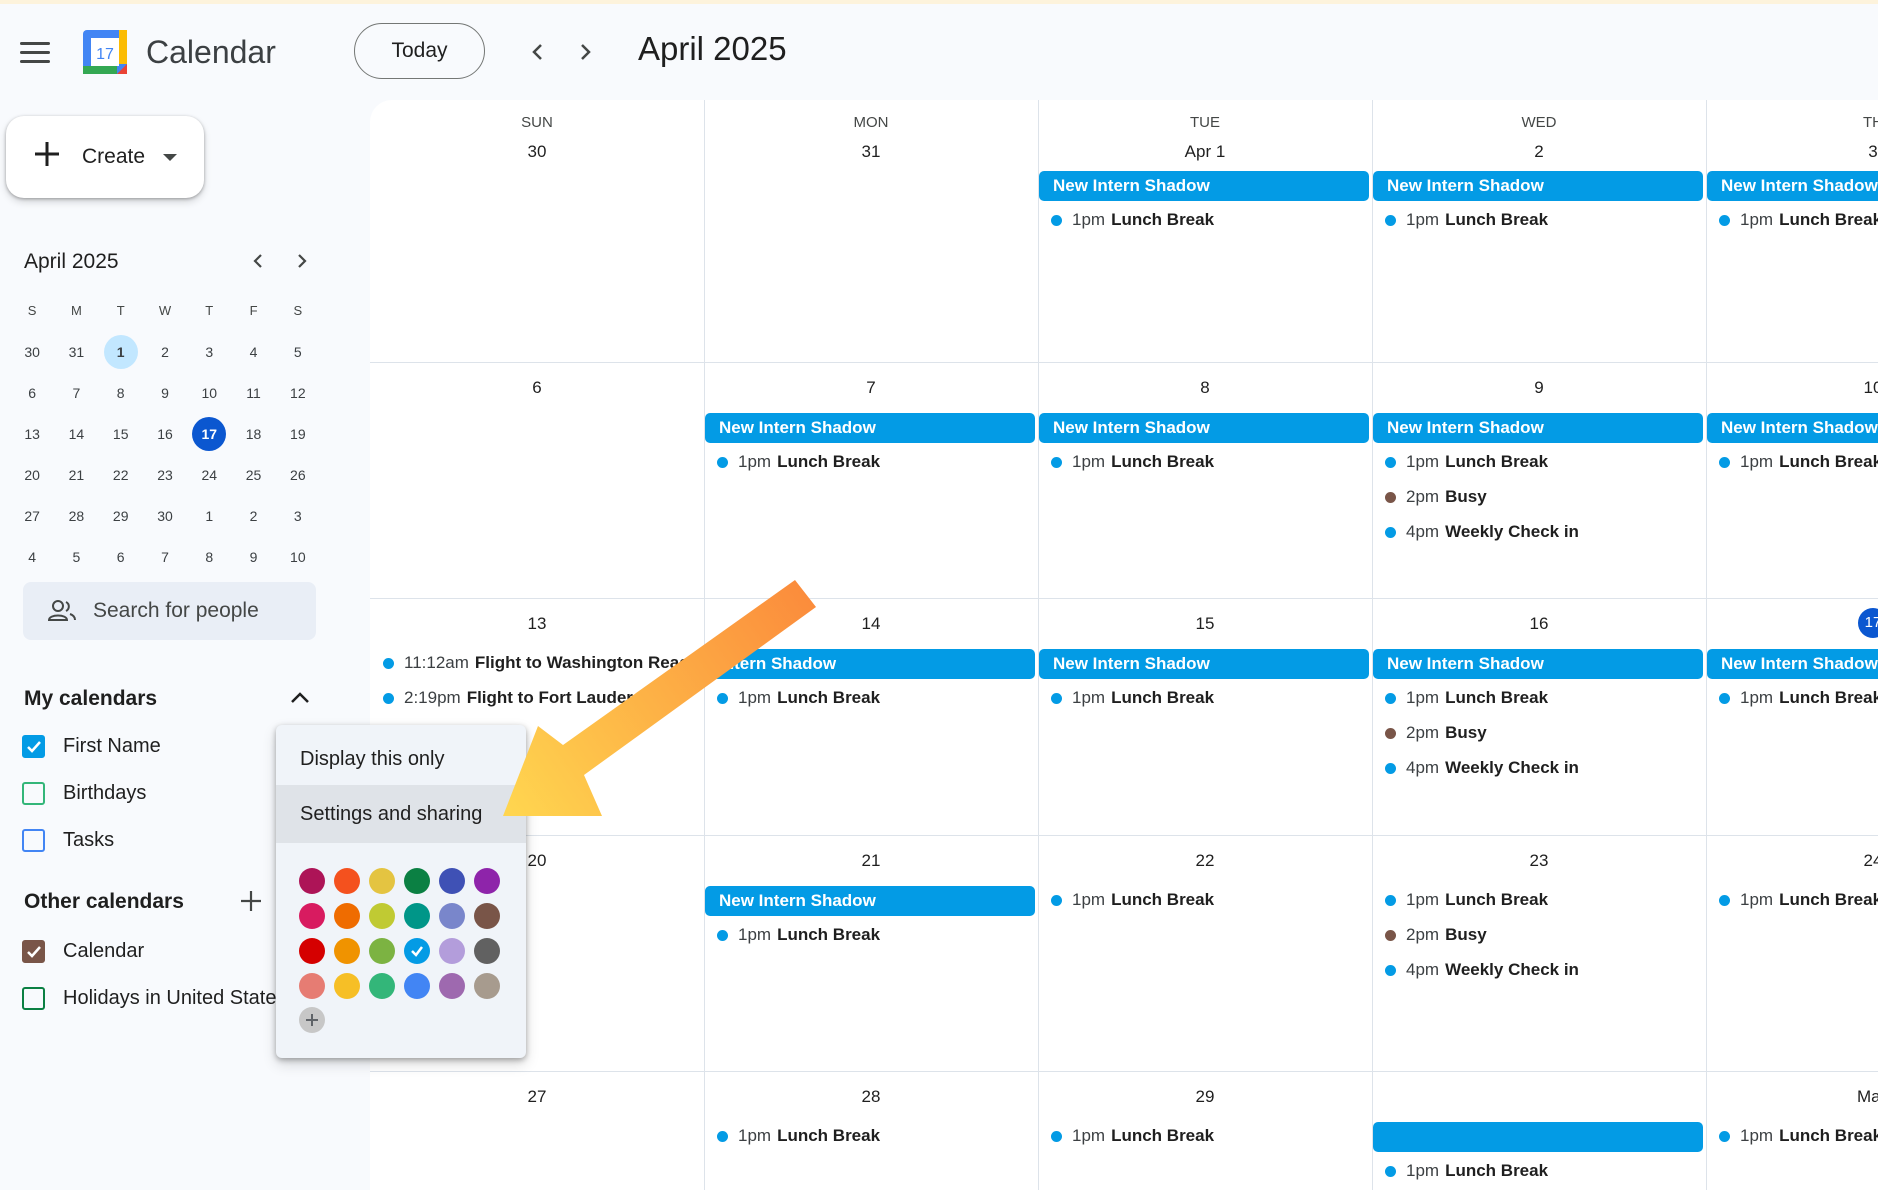 Image resolution: width=1878 pixels, height=1190 pixels. I want to click on day-number: 28, so click(871, 1097).